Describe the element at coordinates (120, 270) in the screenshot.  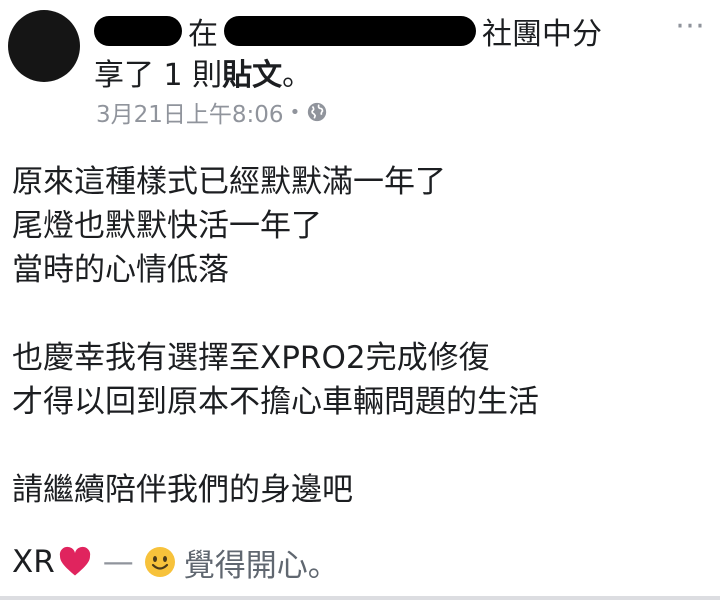
I see `post-line: 當時的心情低落` at that location.